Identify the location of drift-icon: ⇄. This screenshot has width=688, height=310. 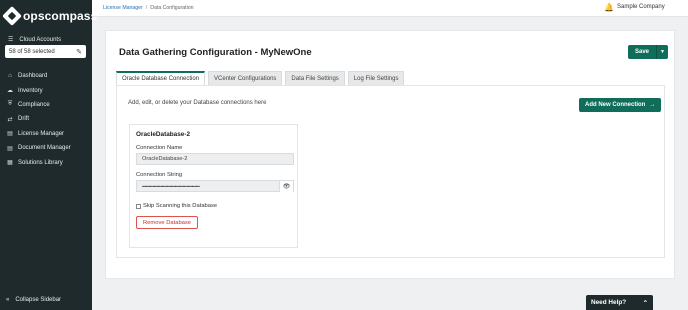
(10, 119).